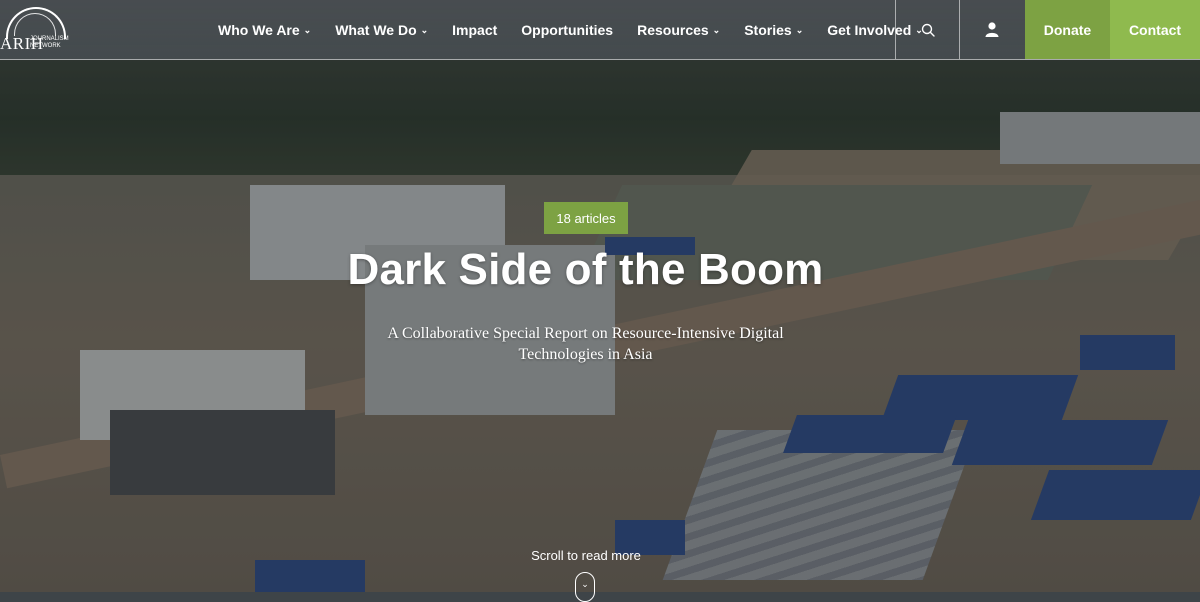 This screenshot has width=1200, height=602. I want to click on nav-item-stories: Stories ⌄, so click(773, 29).